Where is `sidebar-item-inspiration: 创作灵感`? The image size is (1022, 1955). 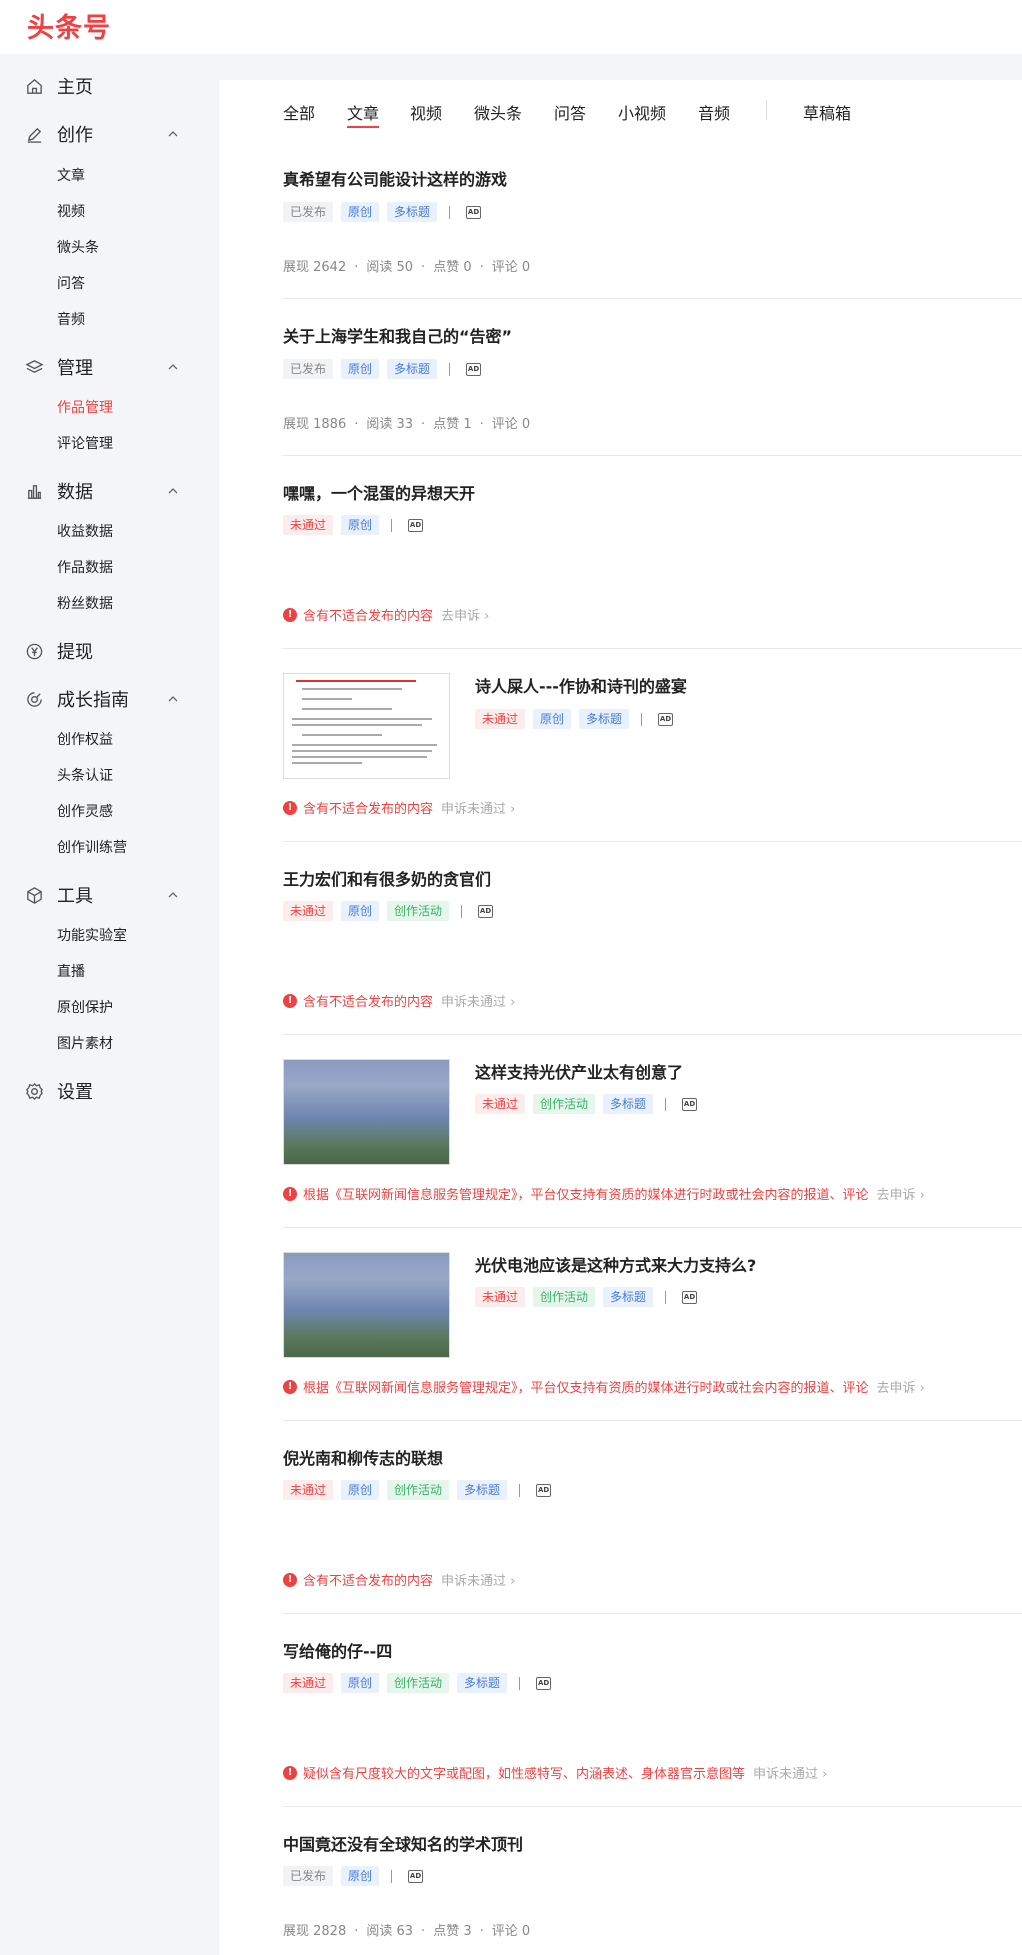
sidebar-item-inspiration: 创作灵感 is located at coordinates (85, 811).